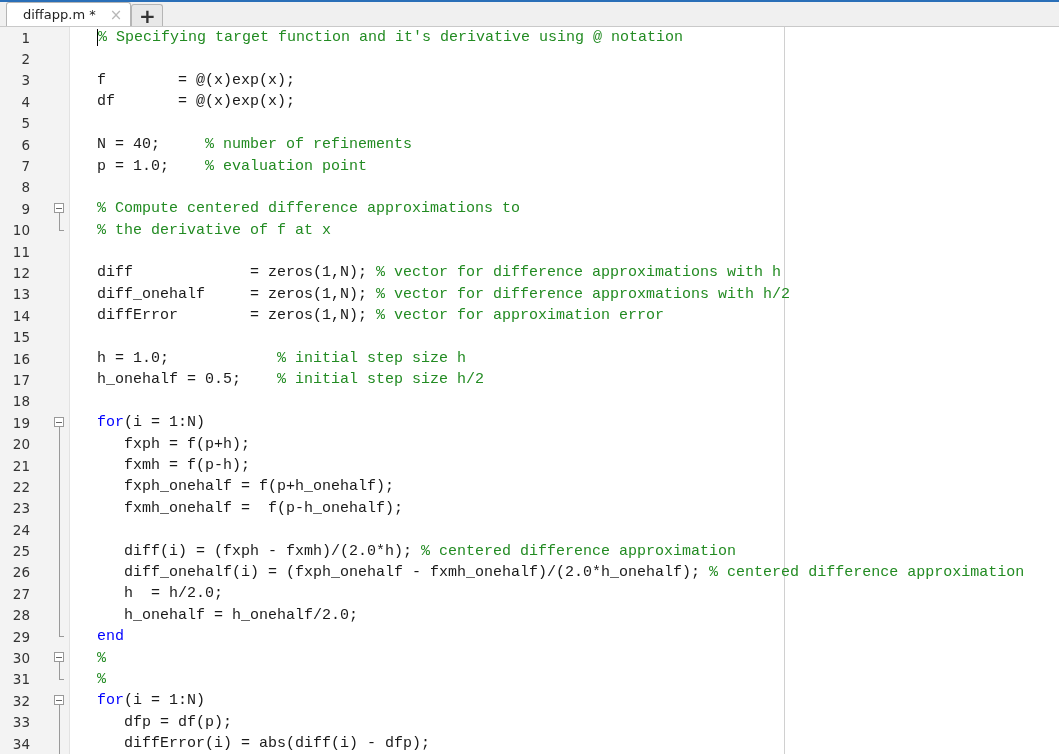 This screenshot has width=1059, height=756. I want to click on line-number: 30, so click(20, 658).